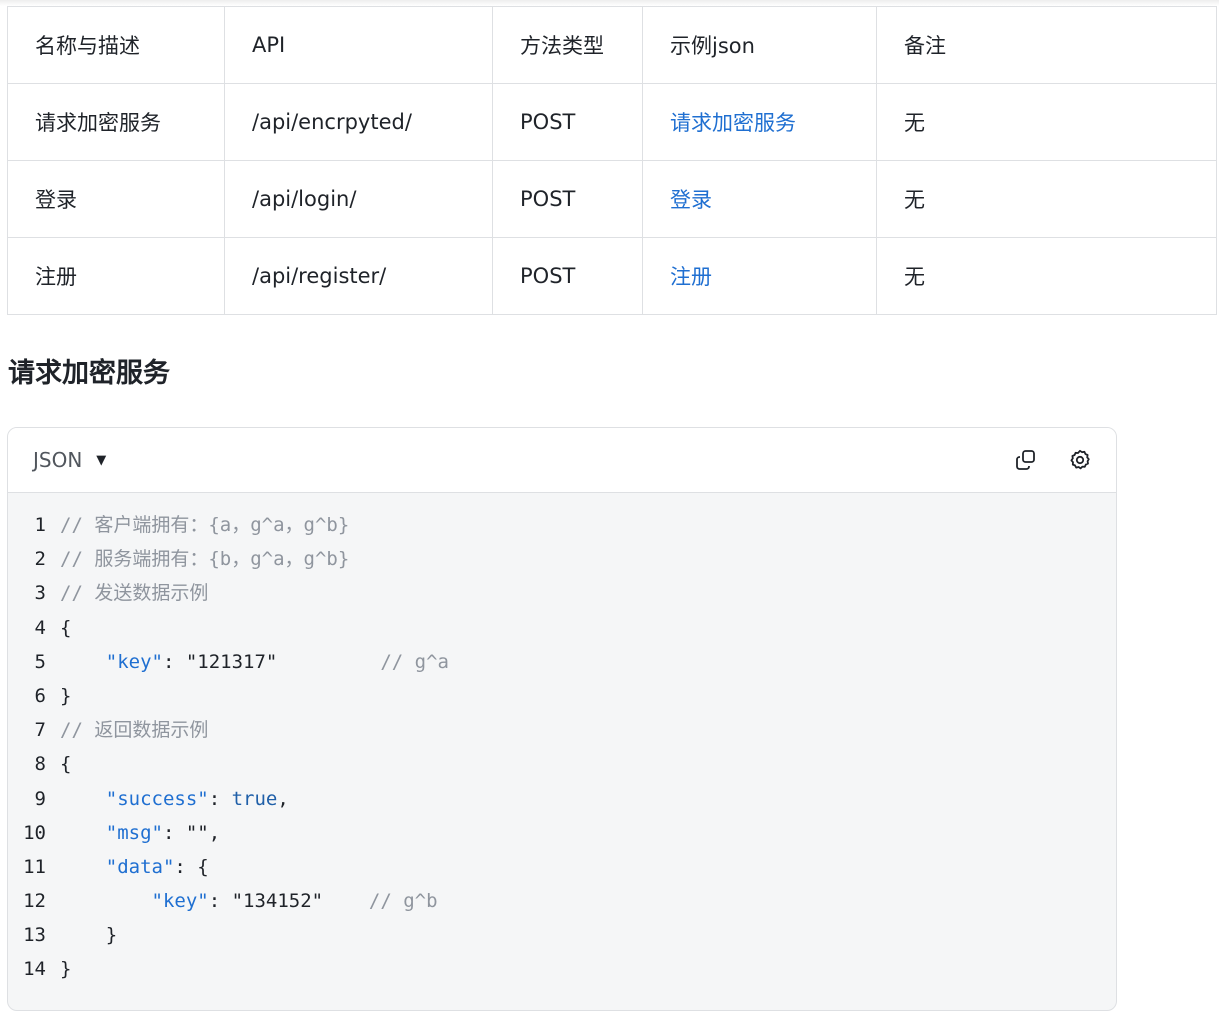  I want to click on code-text: // 服务端拥有：{b，g^a，g^b}, so click(204, 559).